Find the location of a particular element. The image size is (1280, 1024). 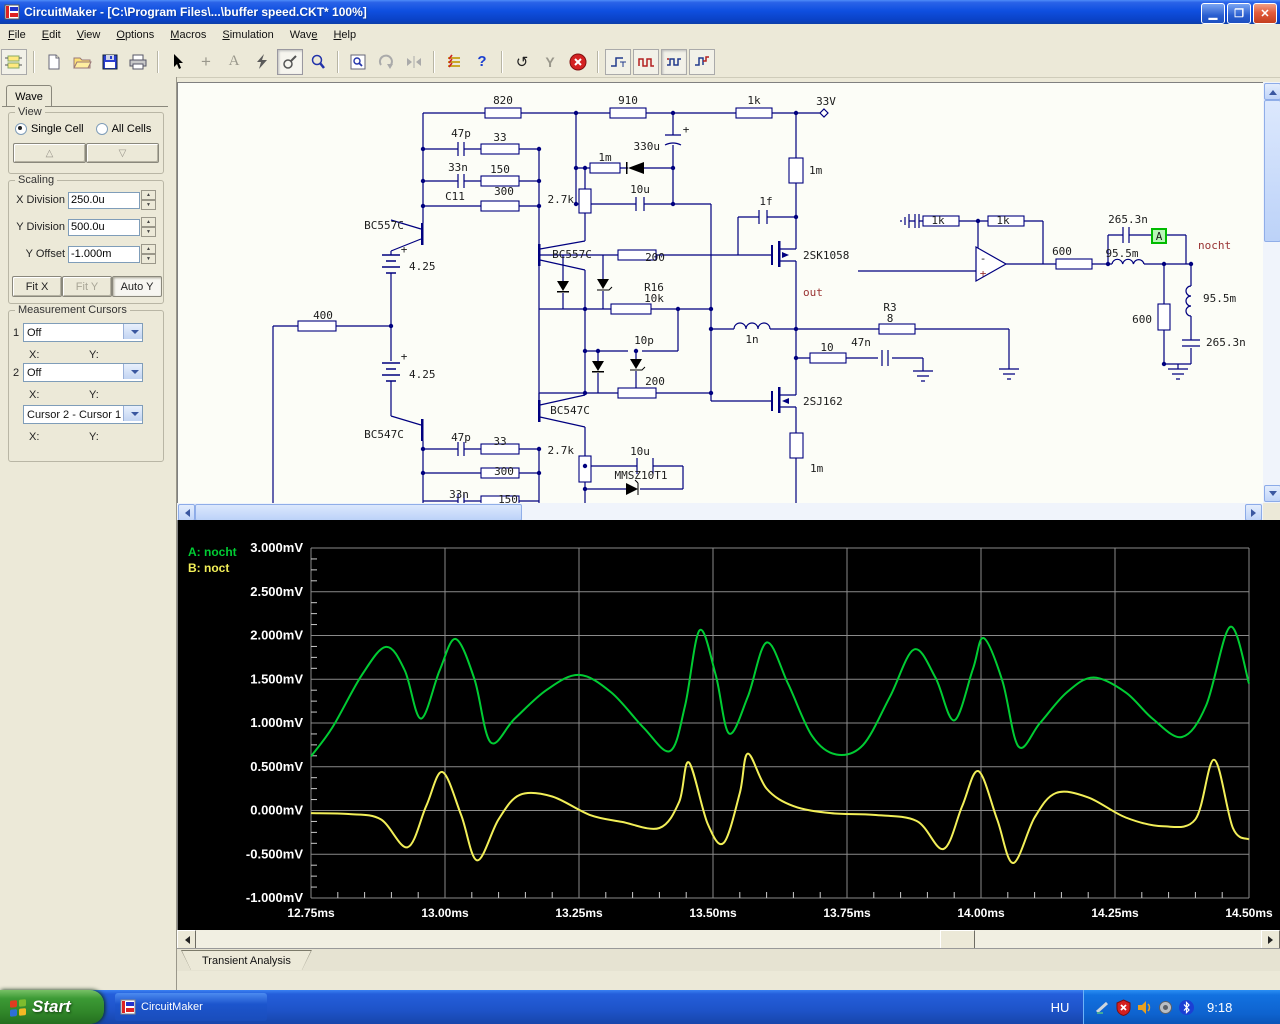

task-label: CircuitMaker is located at coordinates (172, 1007).